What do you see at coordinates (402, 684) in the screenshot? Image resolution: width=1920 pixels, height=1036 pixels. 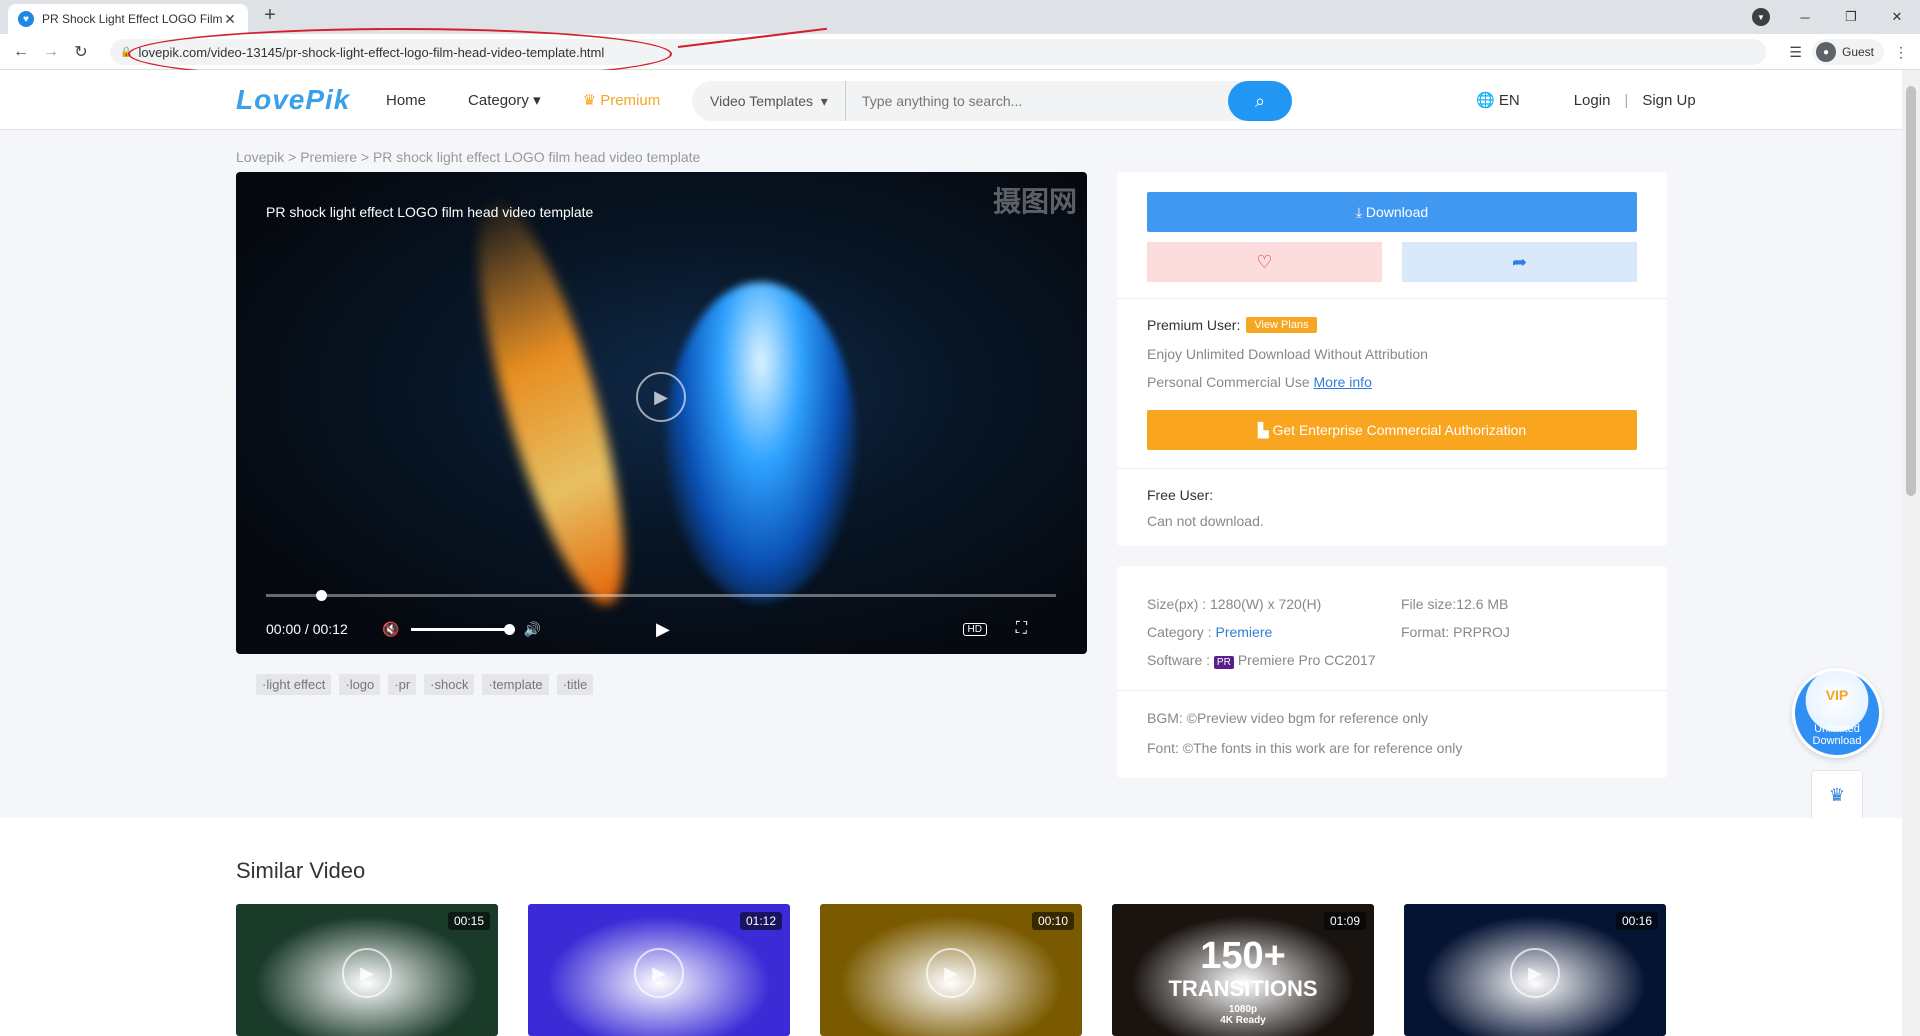 I see `tag: ·pr` at bounding box center [402, 684].